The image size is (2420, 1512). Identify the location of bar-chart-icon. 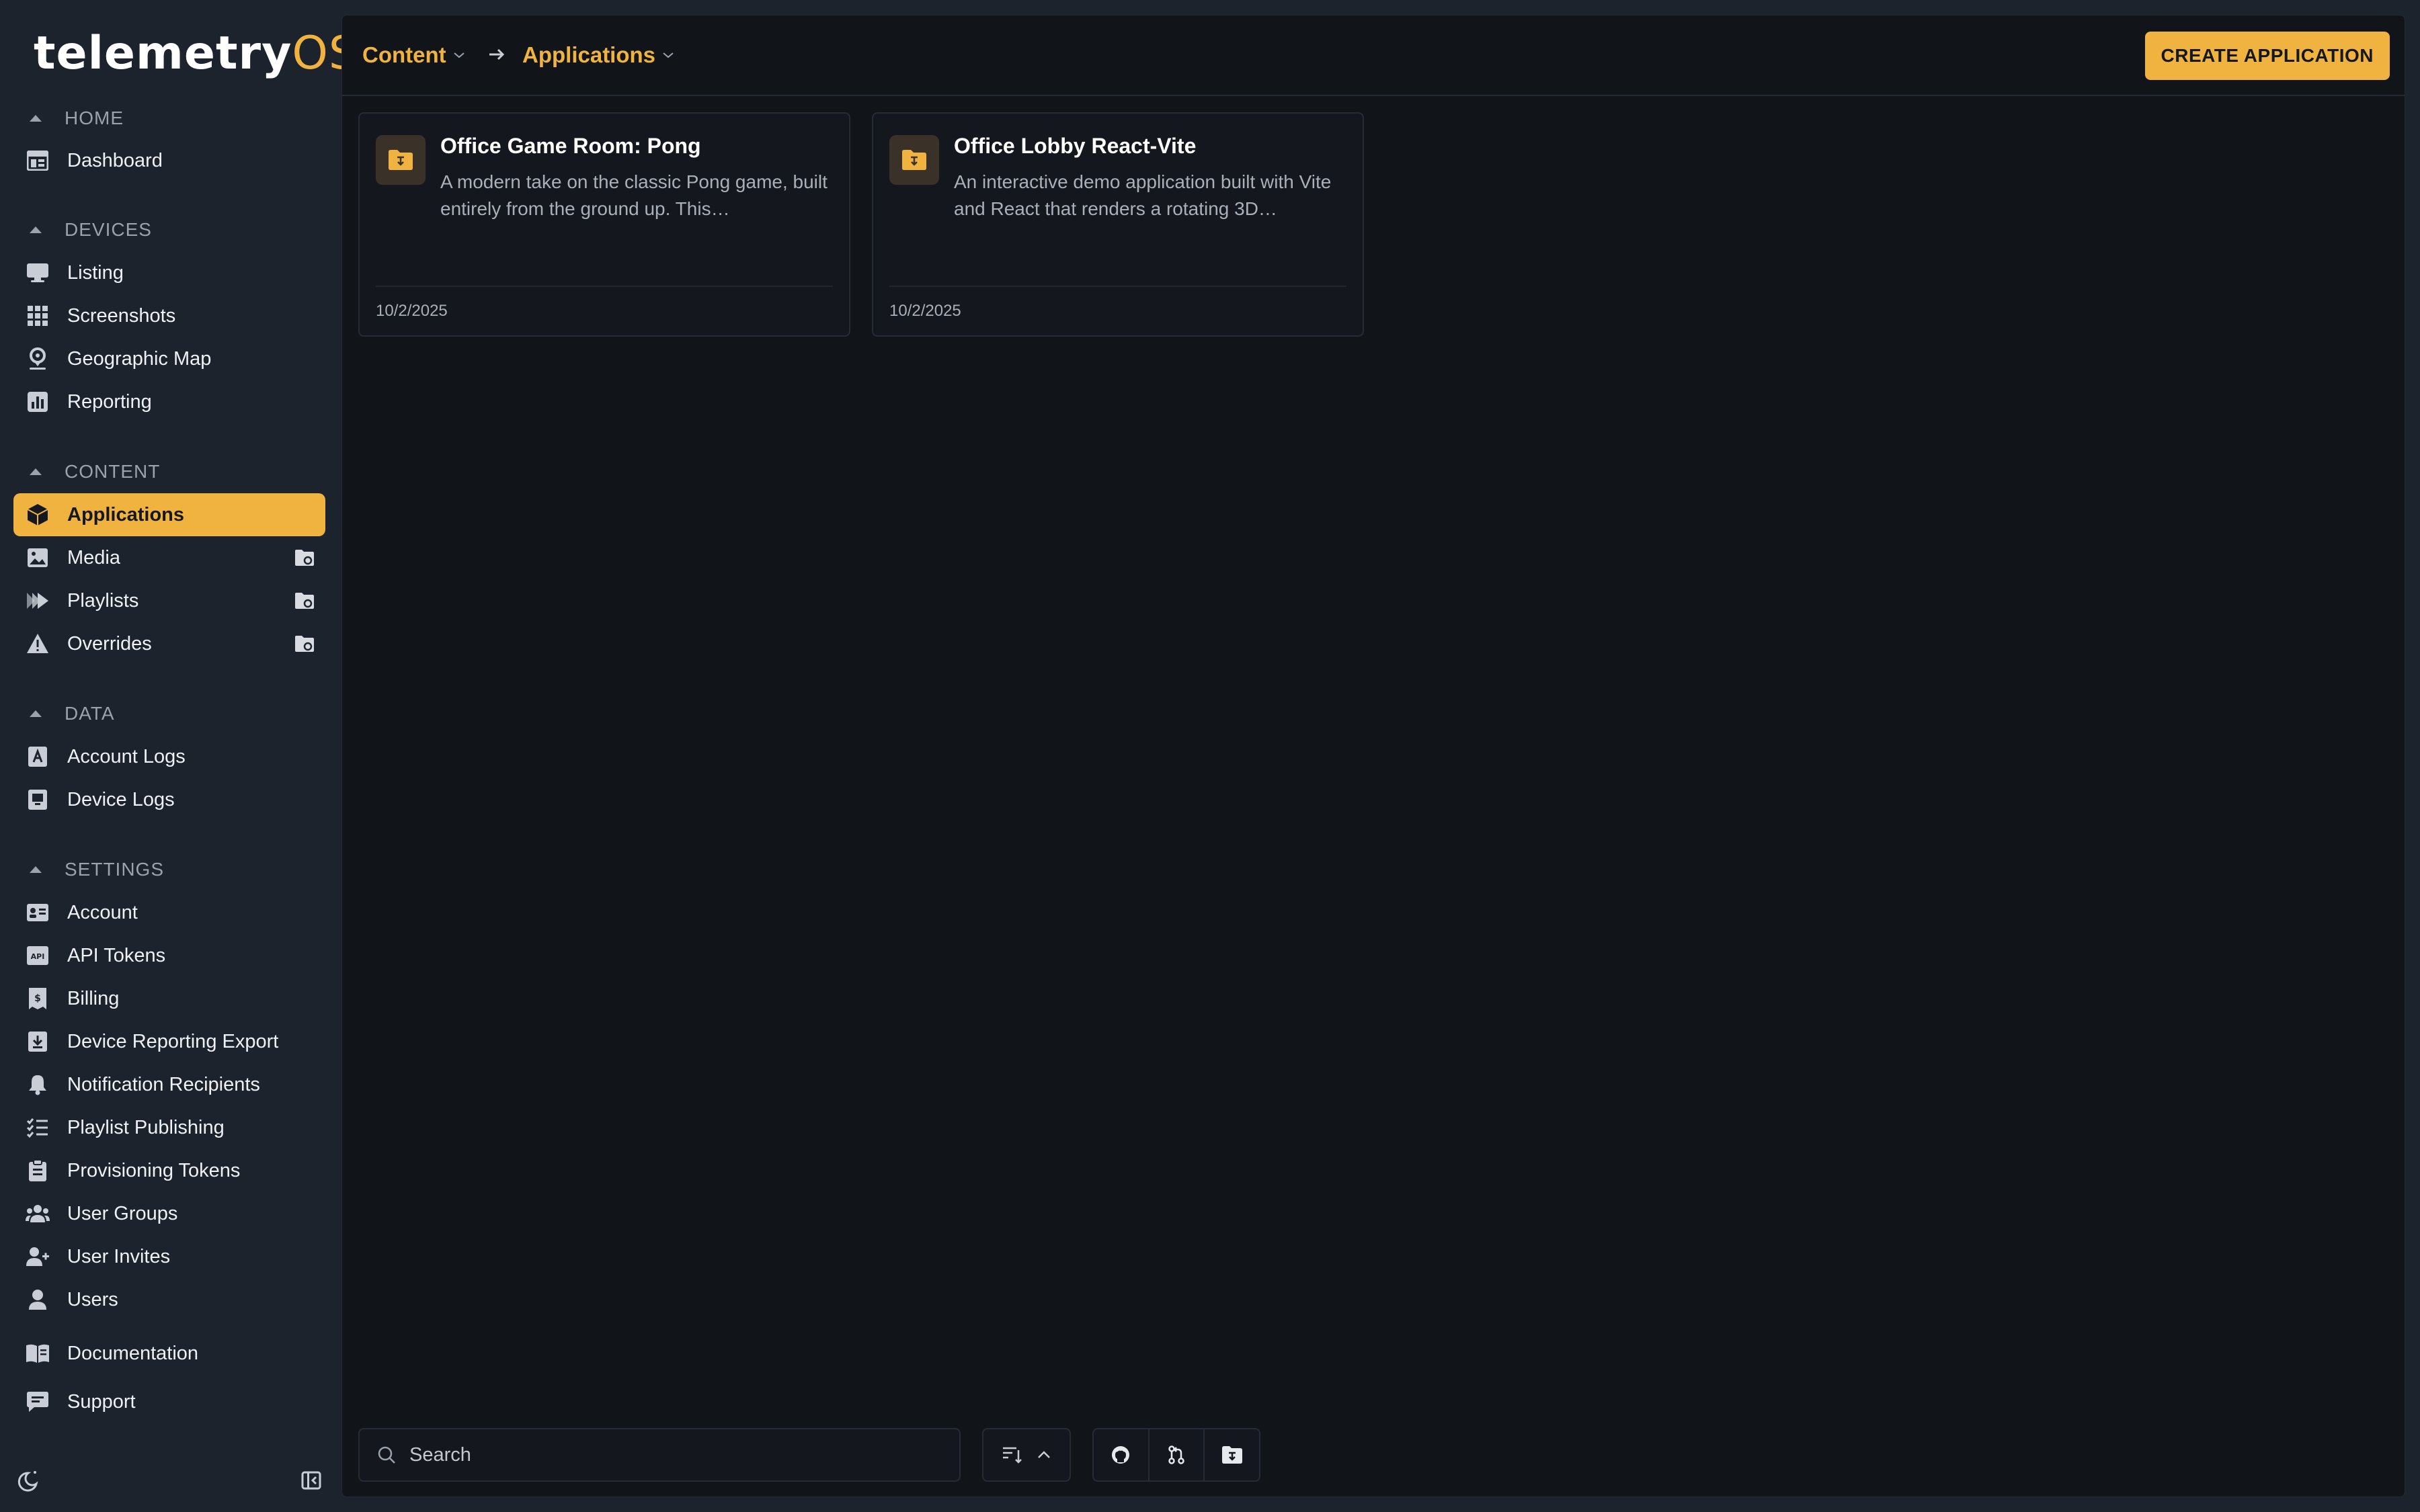
(38, 402).